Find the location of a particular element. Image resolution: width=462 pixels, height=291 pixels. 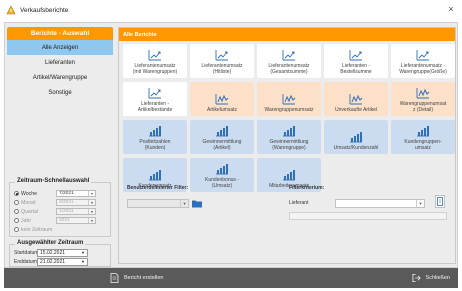

user-filter-select: ▾ is located at coordinates (158, 203).